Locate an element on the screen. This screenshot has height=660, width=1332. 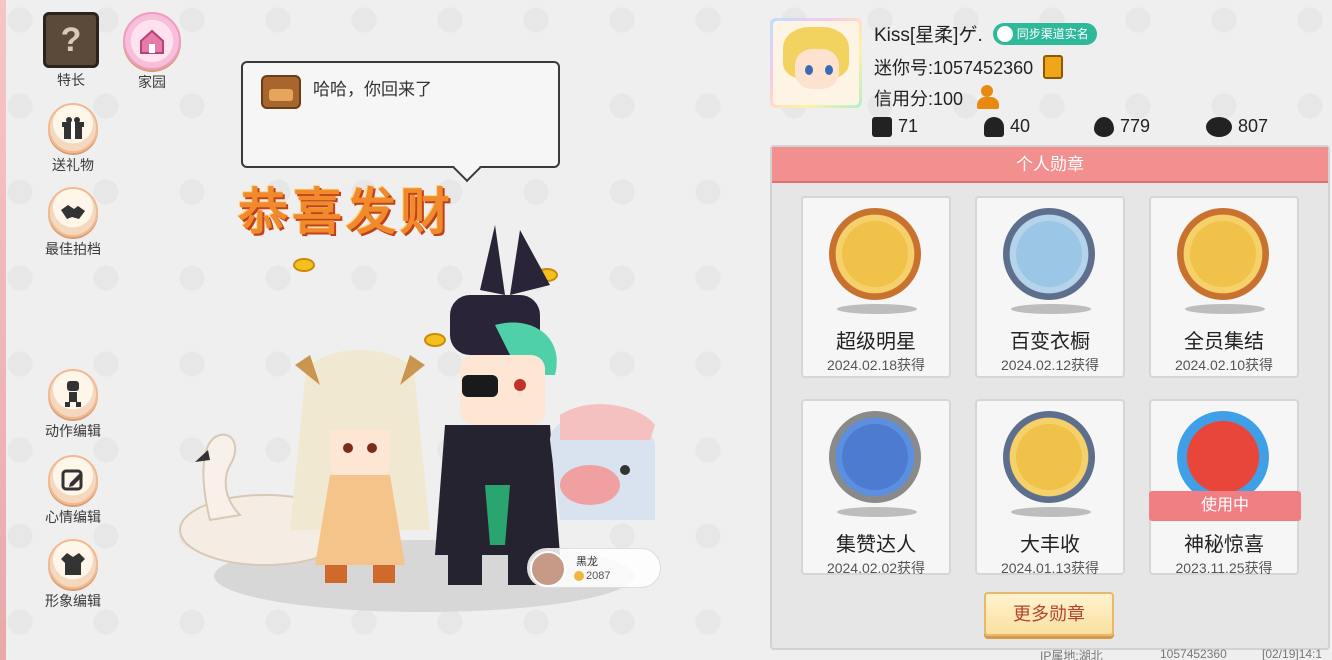
mood-edit-button: 心情编辑 is located at coordinates (73, 491).